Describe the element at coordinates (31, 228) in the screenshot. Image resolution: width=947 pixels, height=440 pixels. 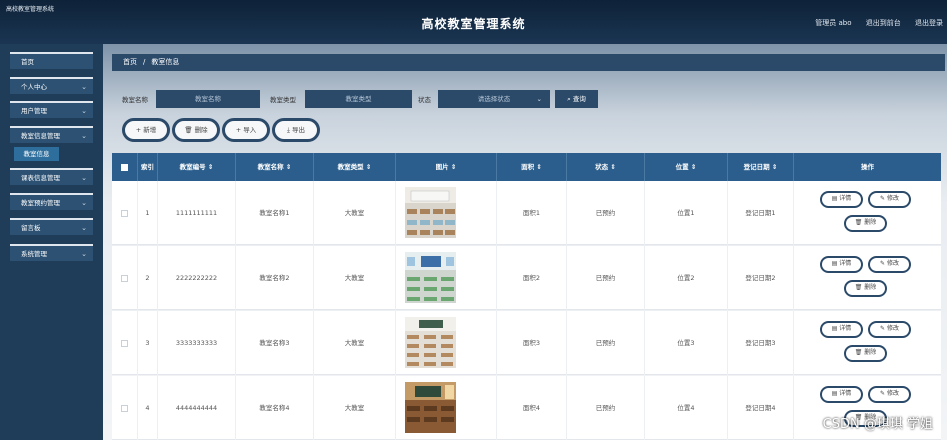
I see `sidebar-item-label: 留言板` at that location.